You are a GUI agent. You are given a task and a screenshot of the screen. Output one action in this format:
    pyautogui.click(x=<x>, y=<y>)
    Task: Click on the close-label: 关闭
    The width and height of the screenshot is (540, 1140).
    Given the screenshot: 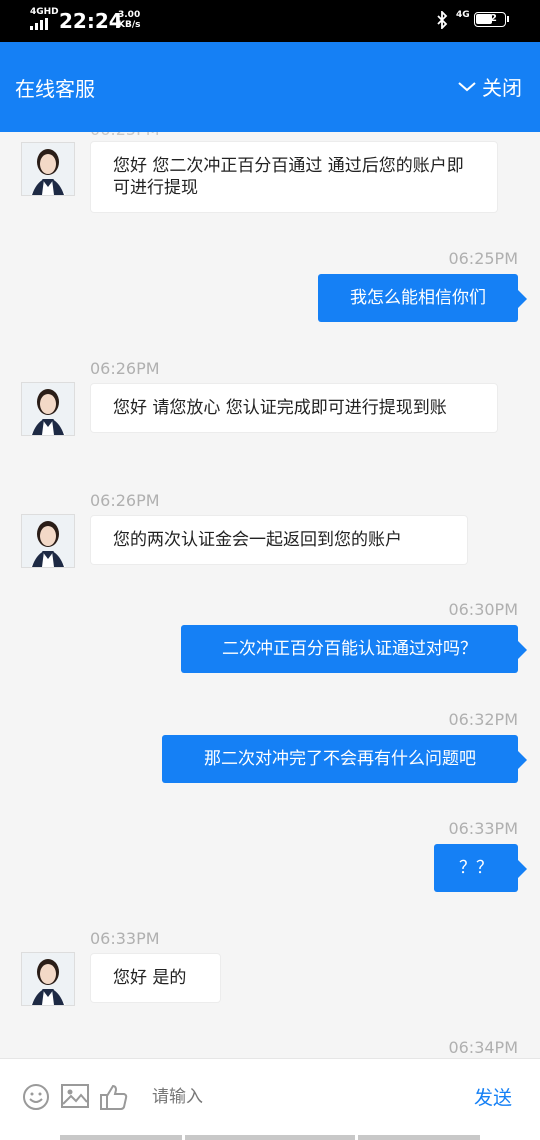 What is the action you would take?
    pyautogui.click(x=502, y=88)
    